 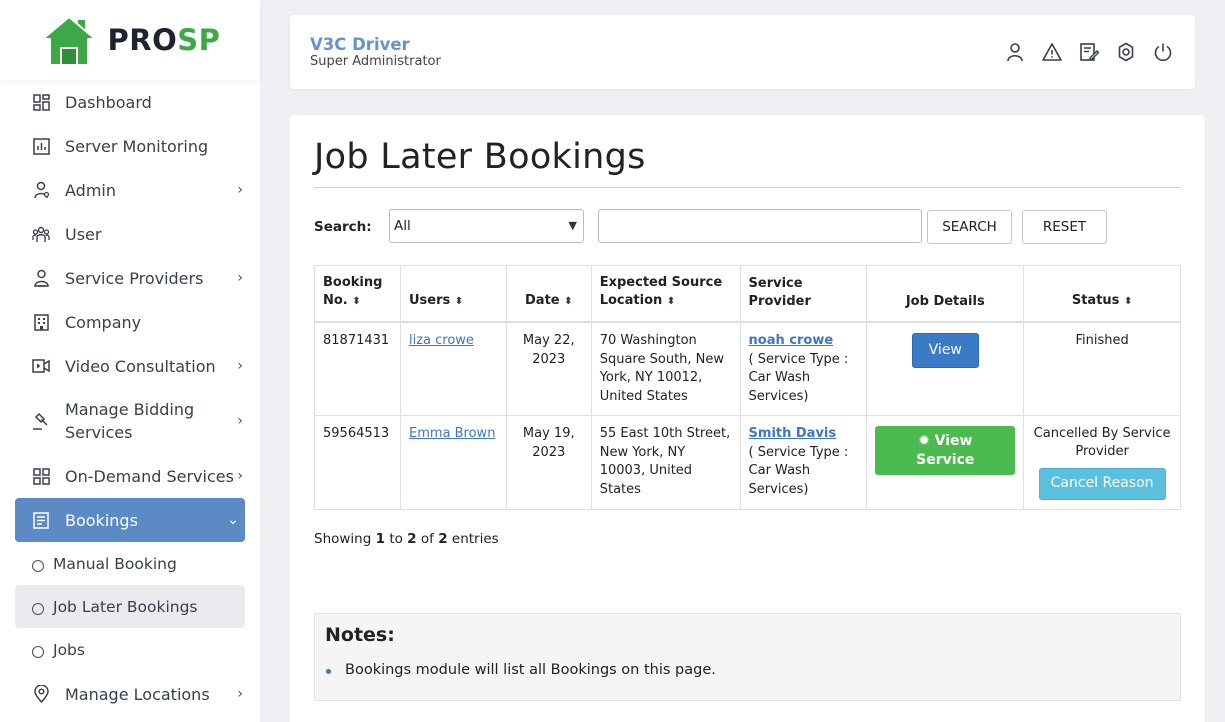 What do you see at coordinates (130, 190) in the screenshot?
I see `sidebar-item-admin: Admin ›` at bounding box center [130, 190].